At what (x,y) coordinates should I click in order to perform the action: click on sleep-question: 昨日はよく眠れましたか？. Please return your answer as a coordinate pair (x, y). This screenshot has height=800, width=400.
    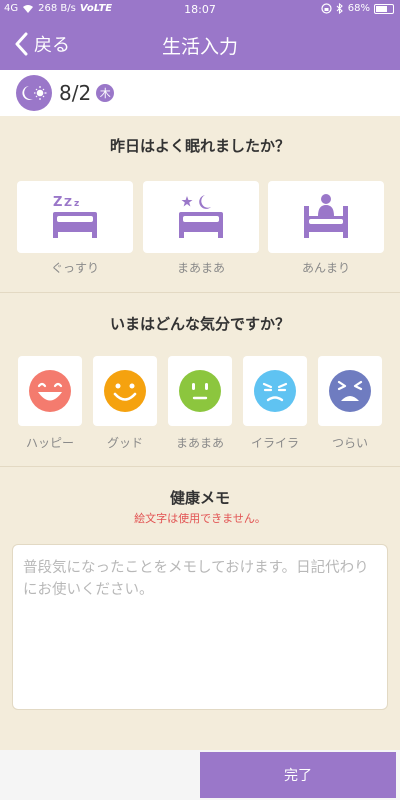
    Looking at the image, I should click on (199, 146).